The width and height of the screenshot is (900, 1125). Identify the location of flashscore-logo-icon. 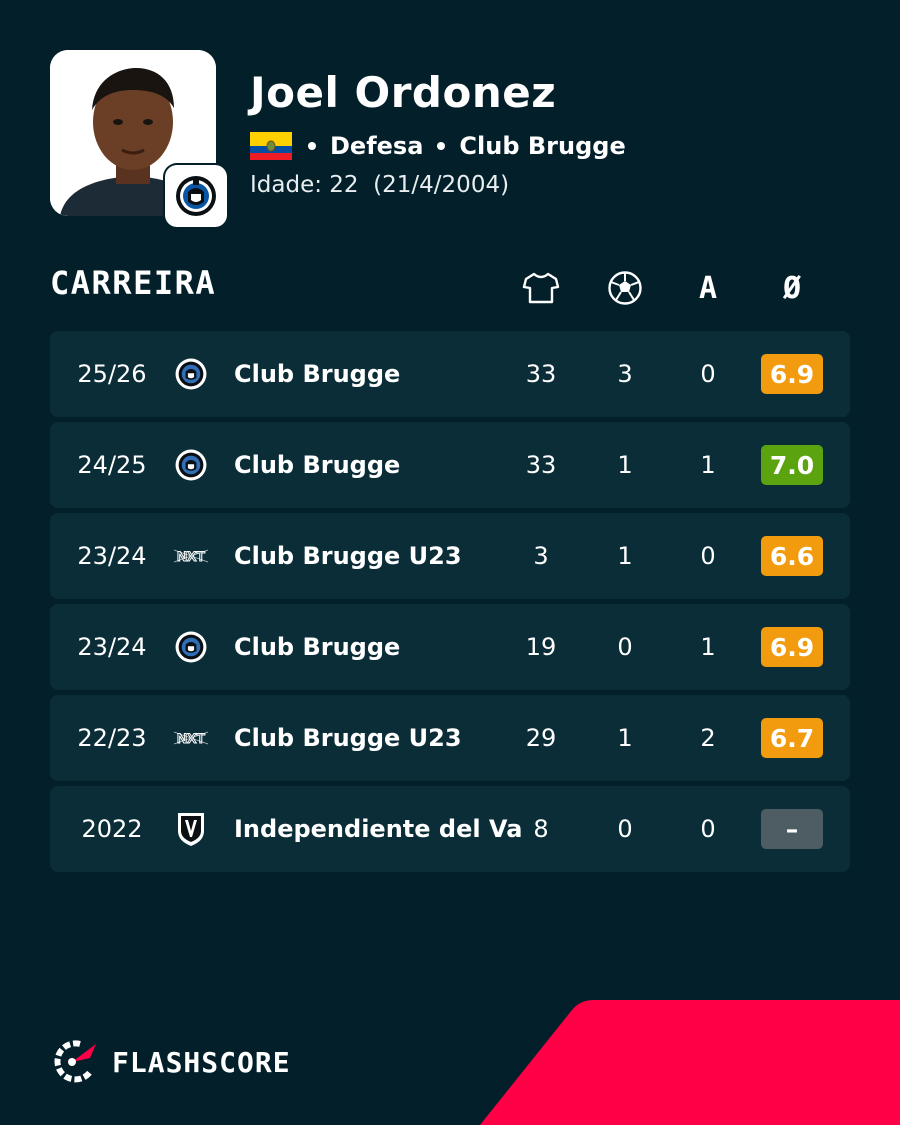
(75, 1061).